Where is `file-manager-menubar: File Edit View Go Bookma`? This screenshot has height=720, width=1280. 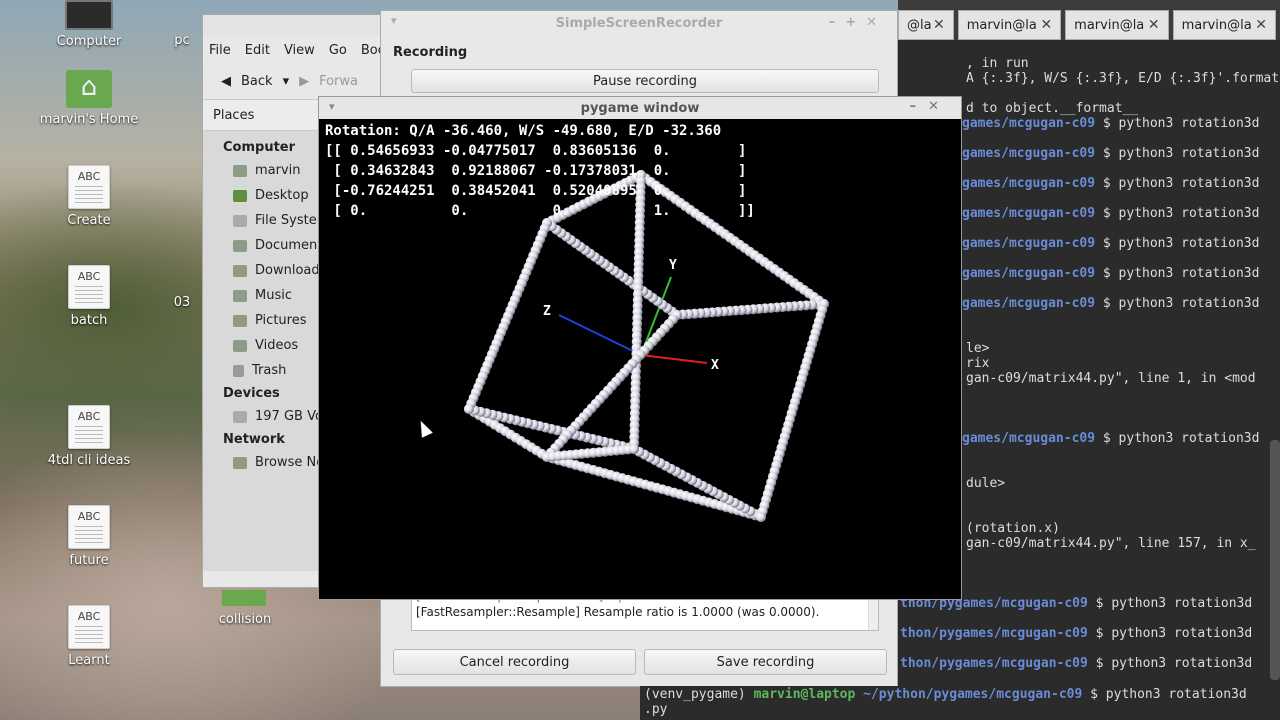
file-manager-menubar: File Edit View Go Bookma is located at coordinates (308, 50).